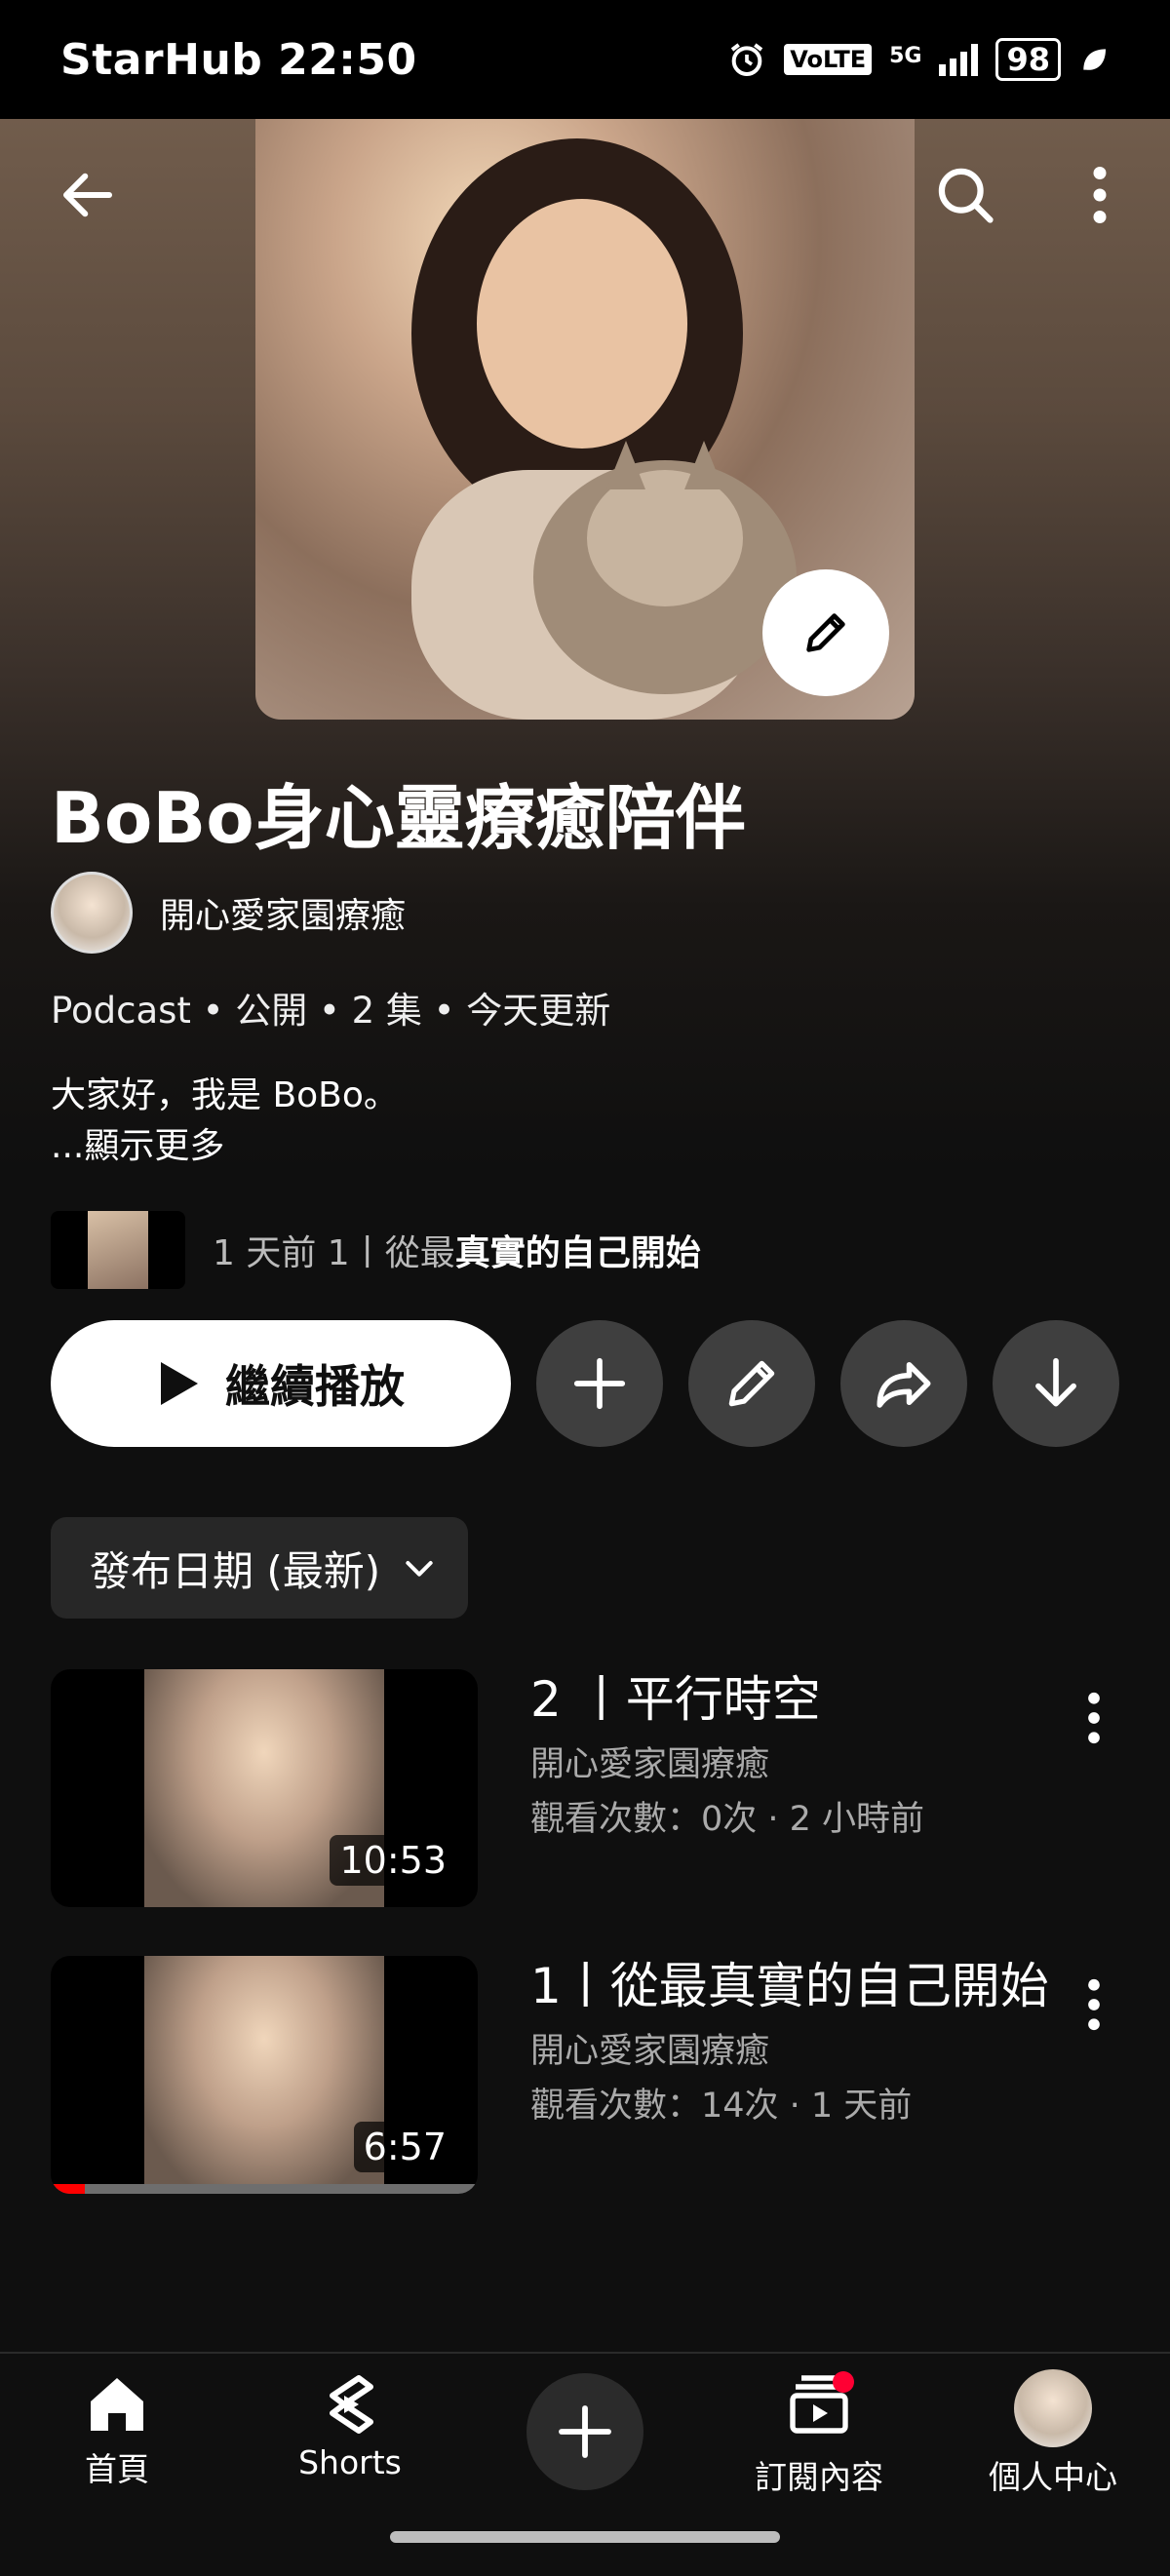 The image size is (1170, 2576). I want to click on search-button, so click(965, 195).